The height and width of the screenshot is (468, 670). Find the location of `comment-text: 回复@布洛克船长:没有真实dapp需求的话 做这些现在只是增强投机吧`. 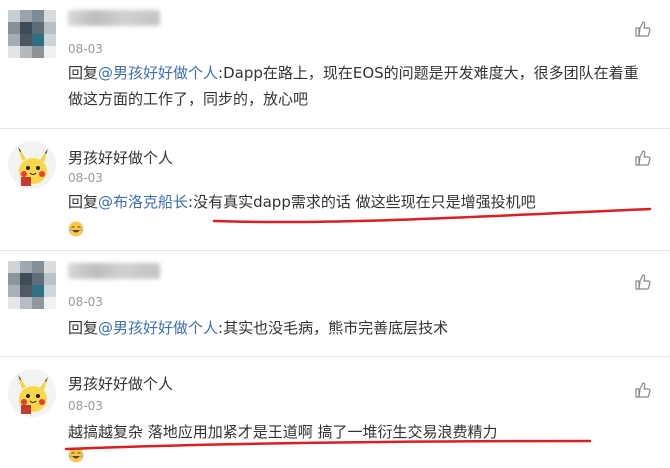

comment-text: 回复@布洛克船长:没有真实dapp需求的话 做这些现在只是增强投机吧 is located at coordinates (360, 202).